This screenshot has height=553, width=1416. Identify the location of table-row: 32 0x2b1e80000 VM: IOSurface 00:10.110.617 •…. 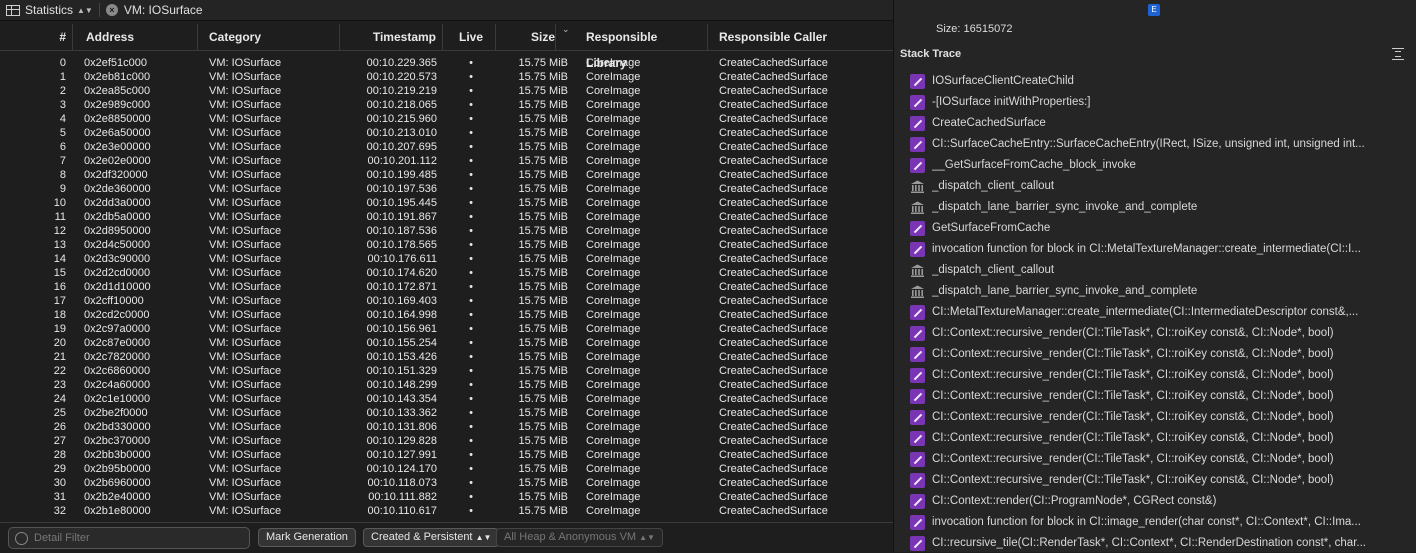
(446, 511).